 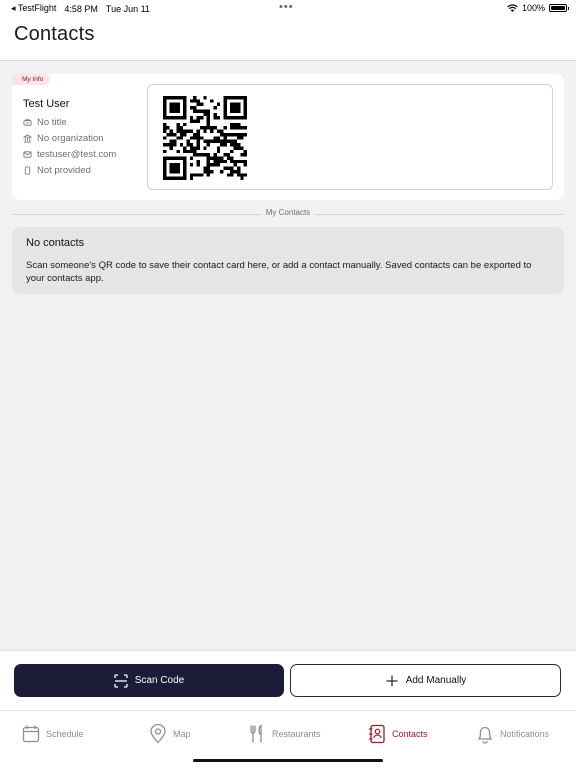 I want to click on action-bar: Scan Code Add Manually, so click(x=288, y=680).